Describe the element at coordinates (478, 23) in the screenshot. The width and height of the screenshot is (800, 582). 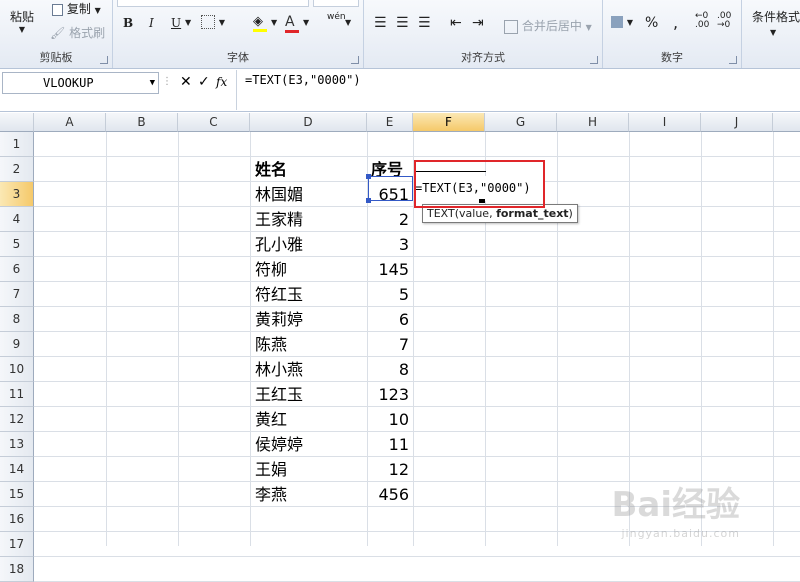
I see `increase-indent-icon: ⇥` at that location.